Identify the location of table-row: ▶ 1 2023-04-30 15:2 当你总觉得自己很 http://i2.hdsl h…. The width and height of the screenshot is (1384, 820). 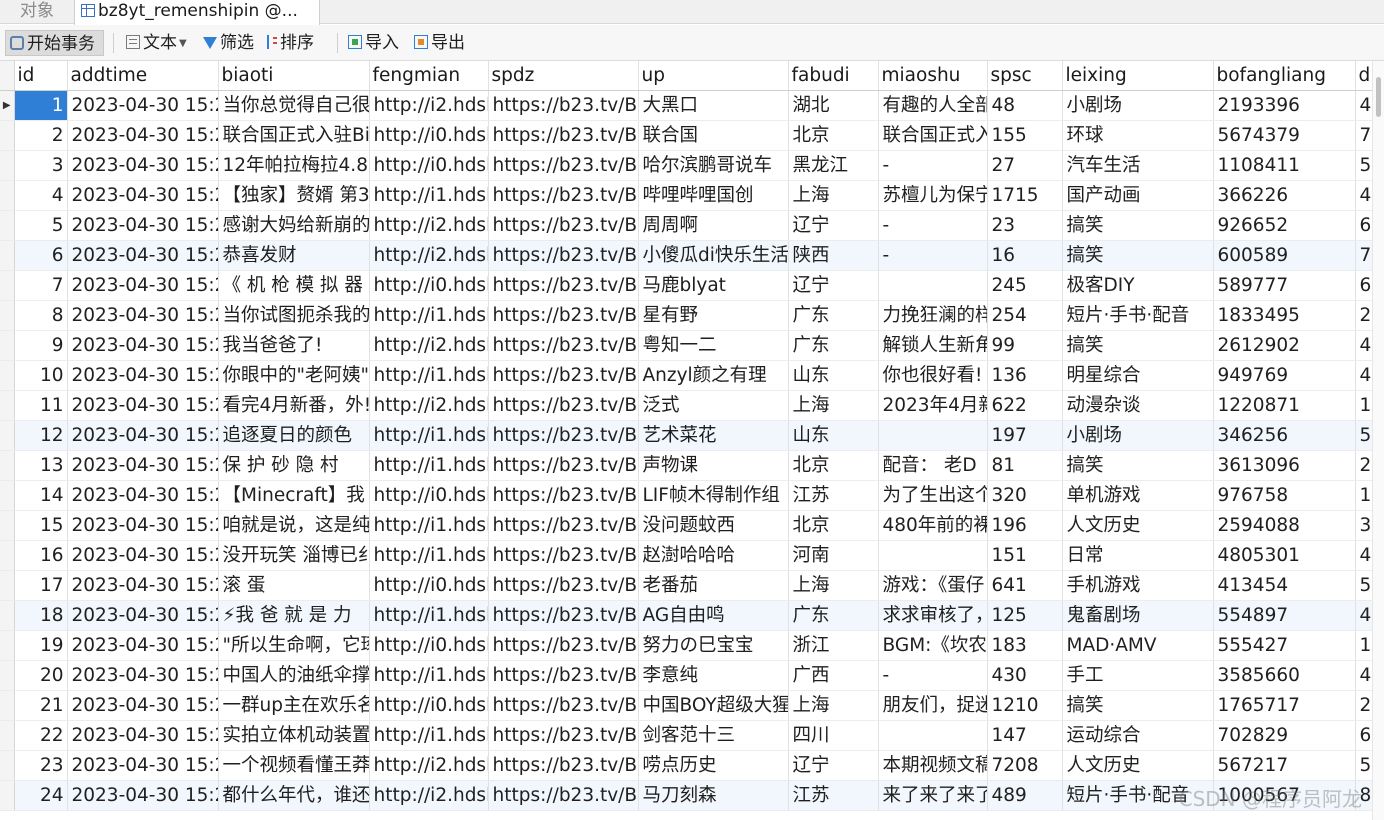
(686, 105).